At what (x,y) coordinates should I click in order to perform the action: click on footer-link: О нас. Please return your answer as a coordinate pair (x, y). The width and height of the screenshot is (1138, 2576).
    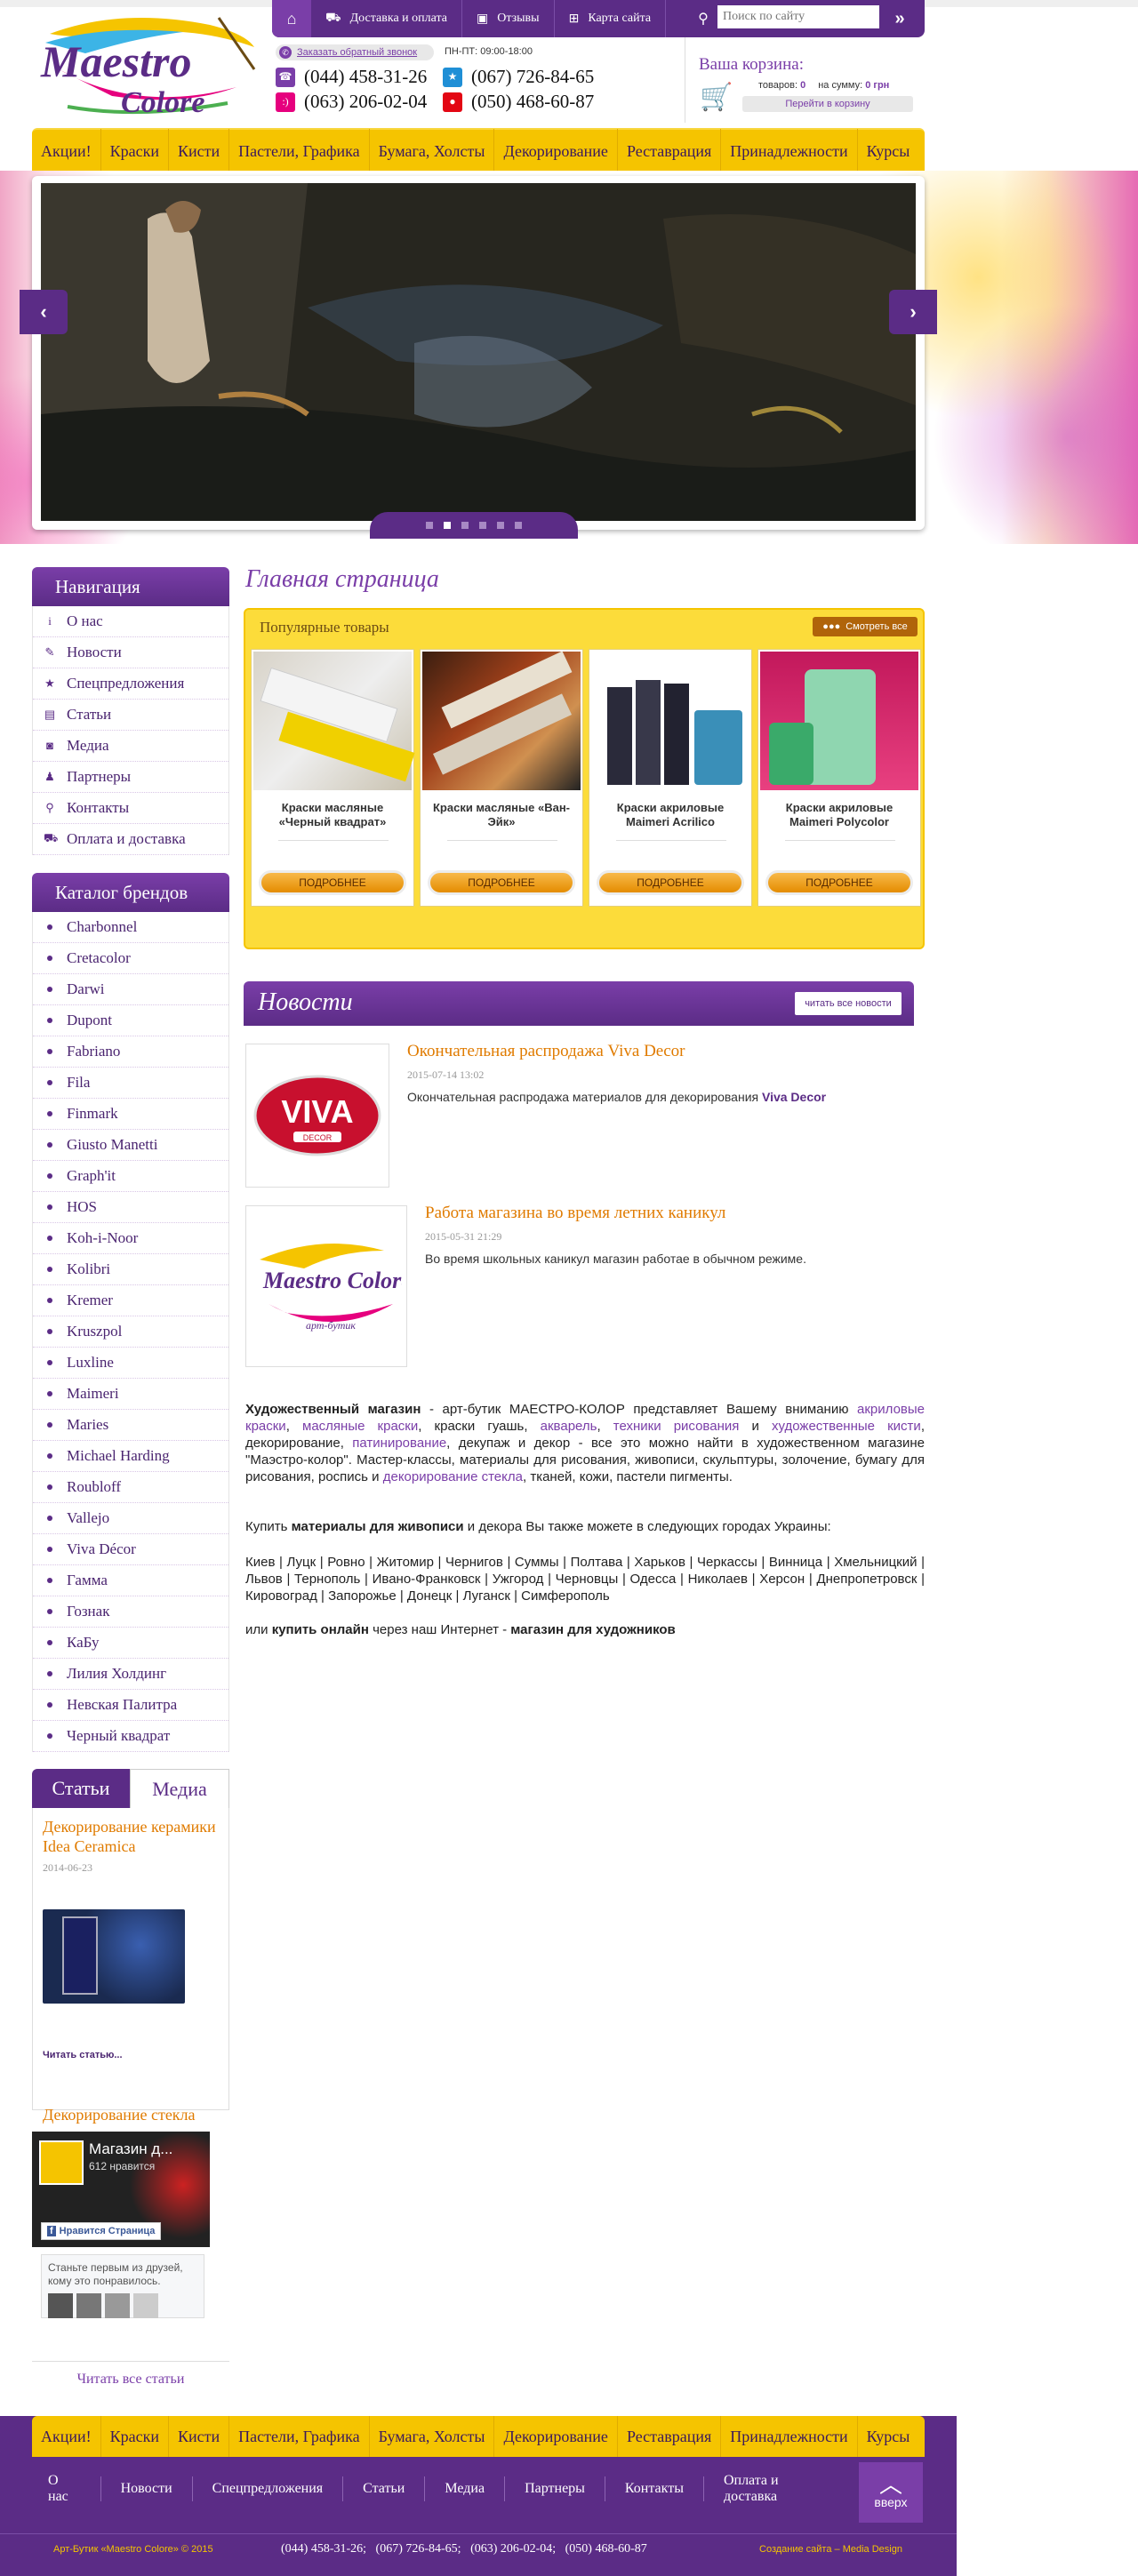
    Looking at the image, I should click on (66, 2488).